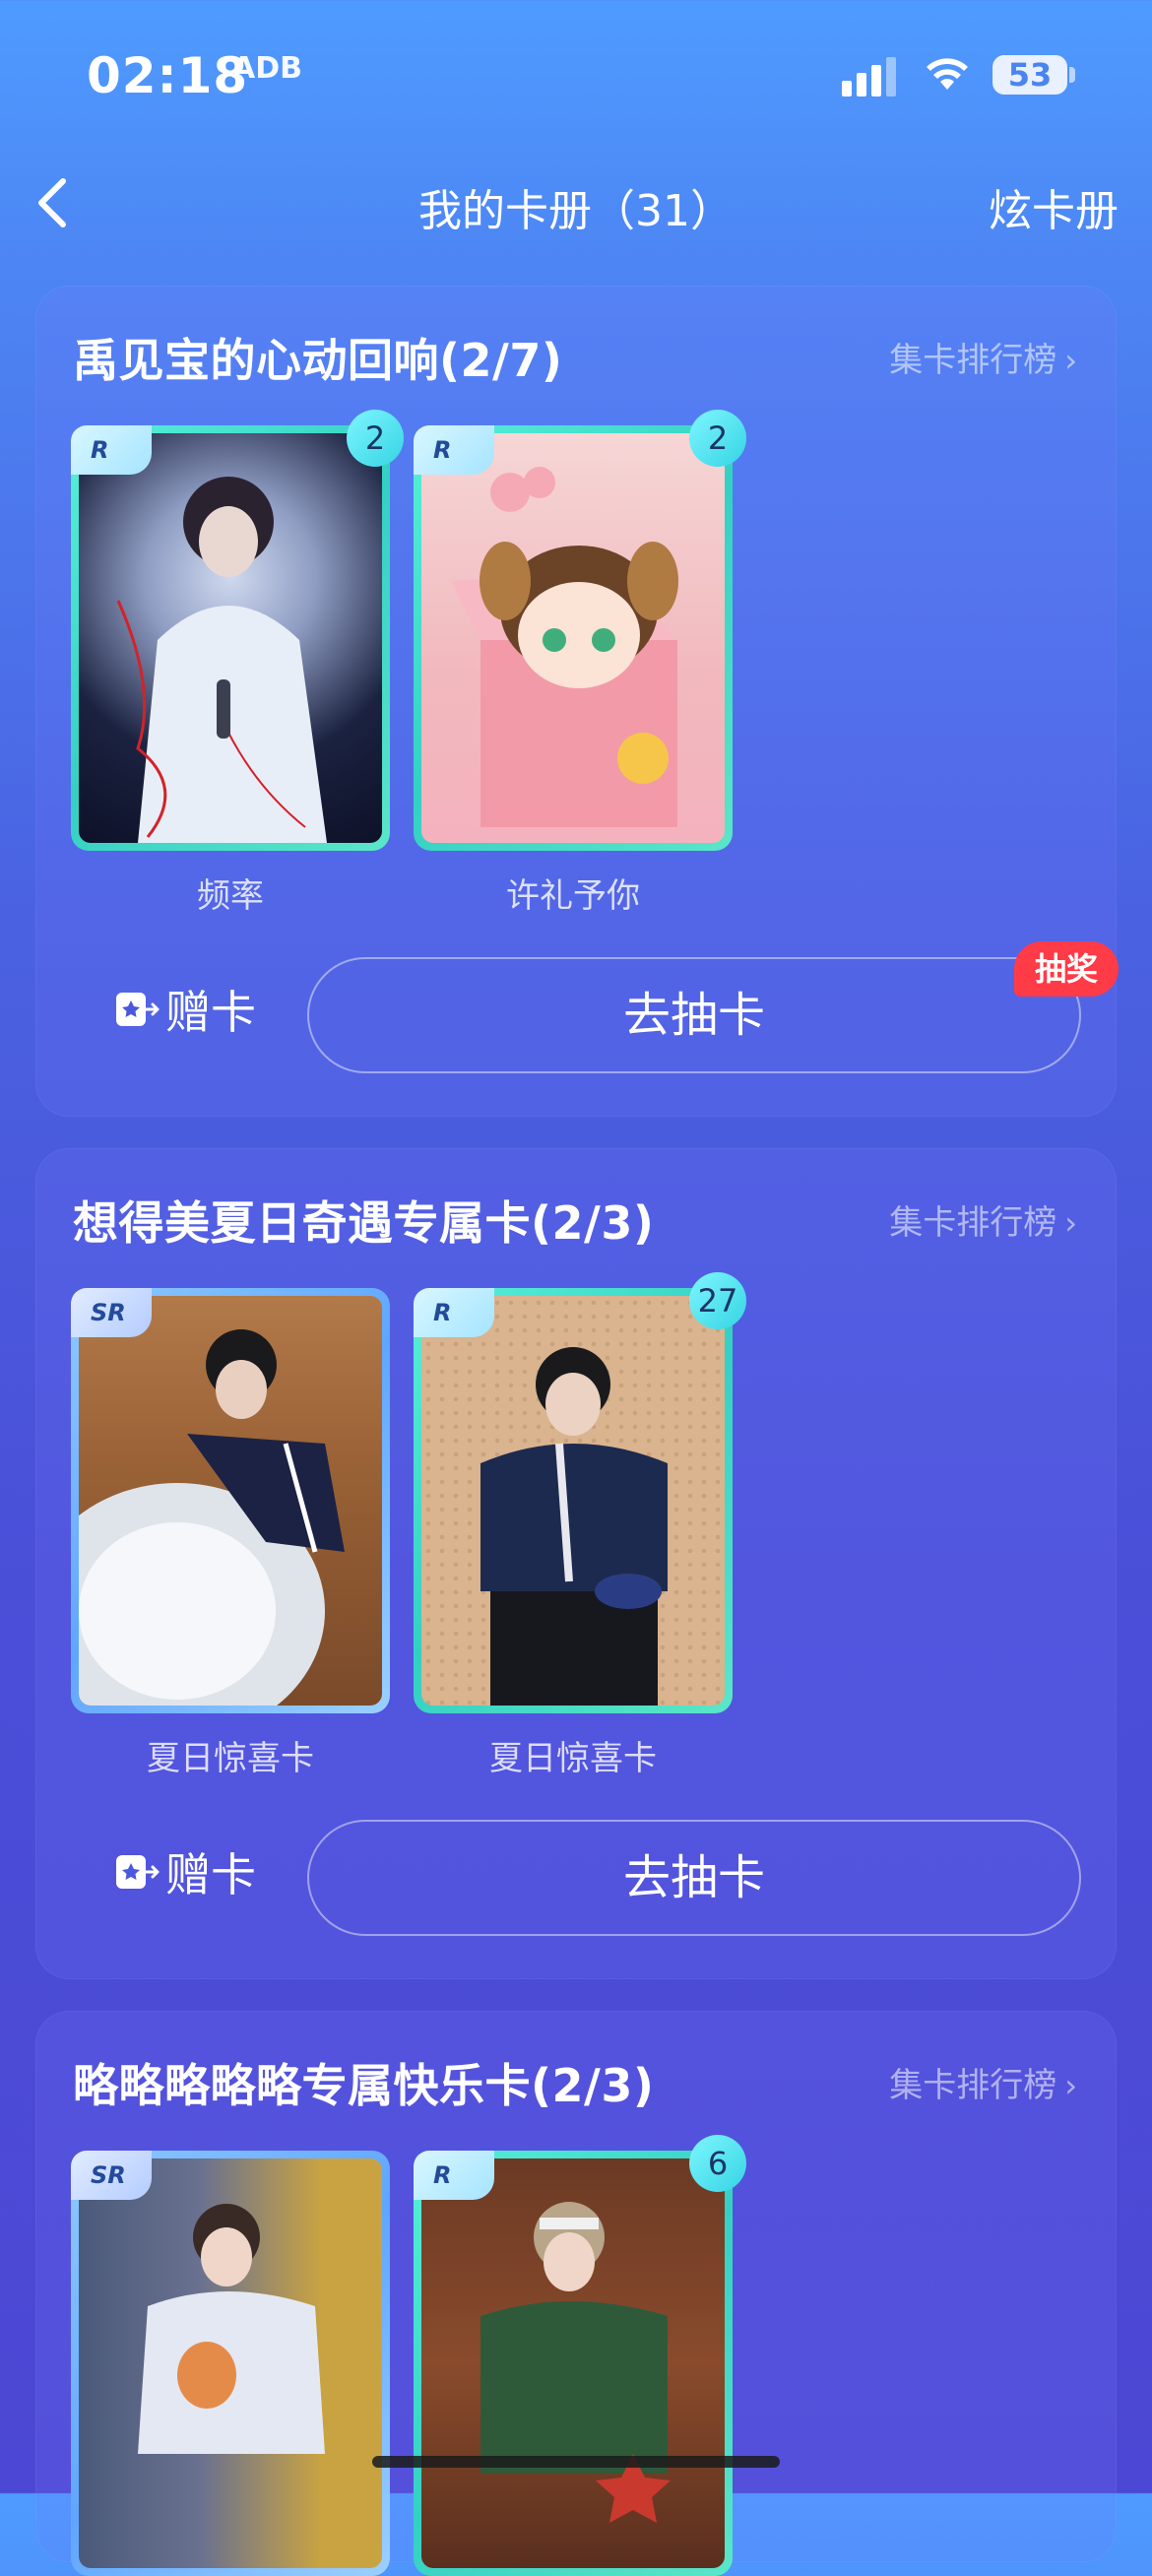 The image size is (1152, 2576). What do you see at coordinates (576, 74) in the screenshot?
I see `status-bar: 02:18 ADB 53` at bounding box center [576, 74].